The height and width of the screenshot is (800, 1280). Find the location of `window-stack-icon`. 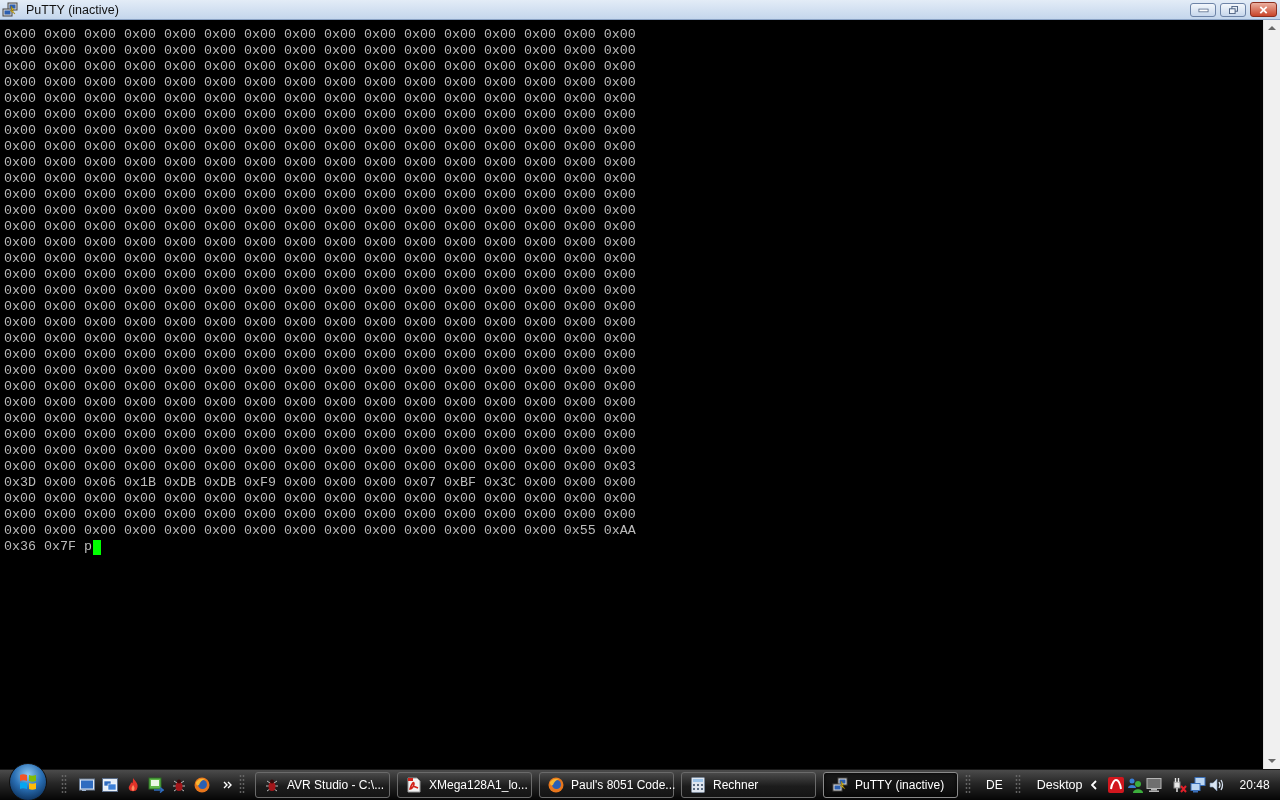

window-stack-icon is located at coordinates (110, 785).